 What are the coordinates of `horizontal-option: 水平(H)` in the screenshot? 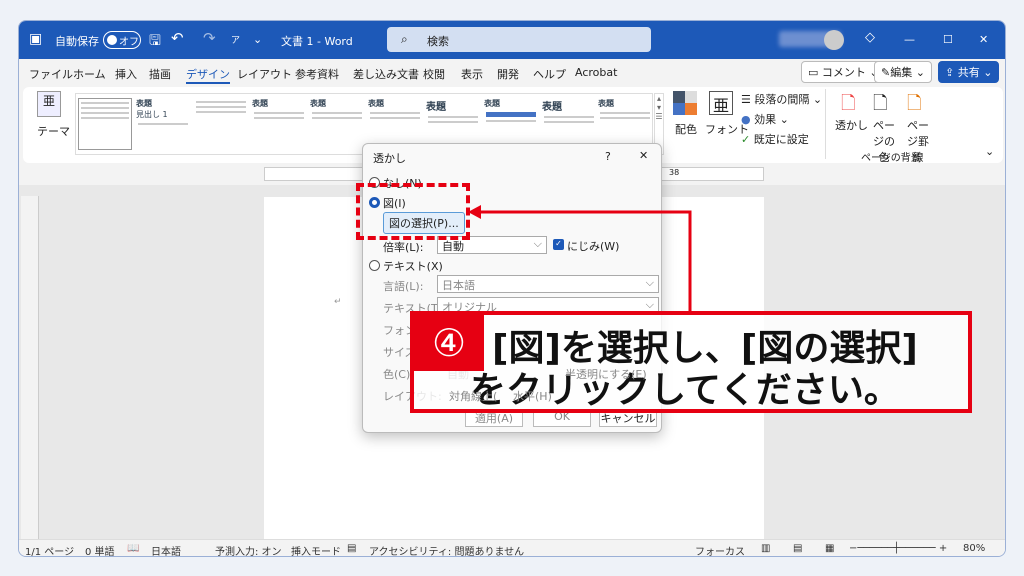 It's located at (532, 396).